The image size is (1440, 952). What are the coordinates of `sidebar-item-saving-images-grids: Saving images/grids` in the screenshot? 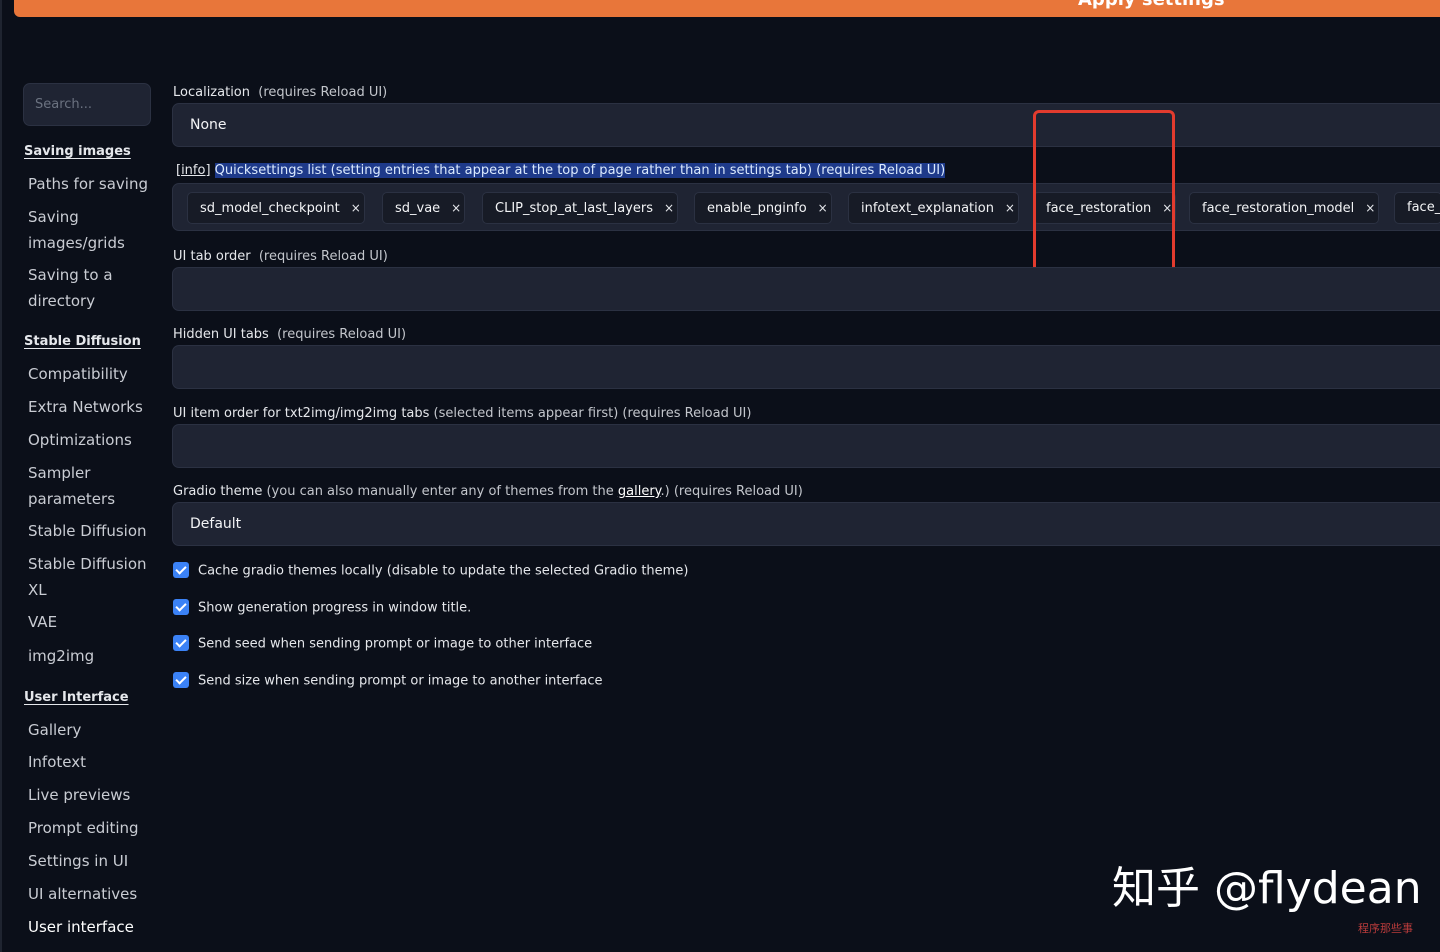 It's located at (89, 230).